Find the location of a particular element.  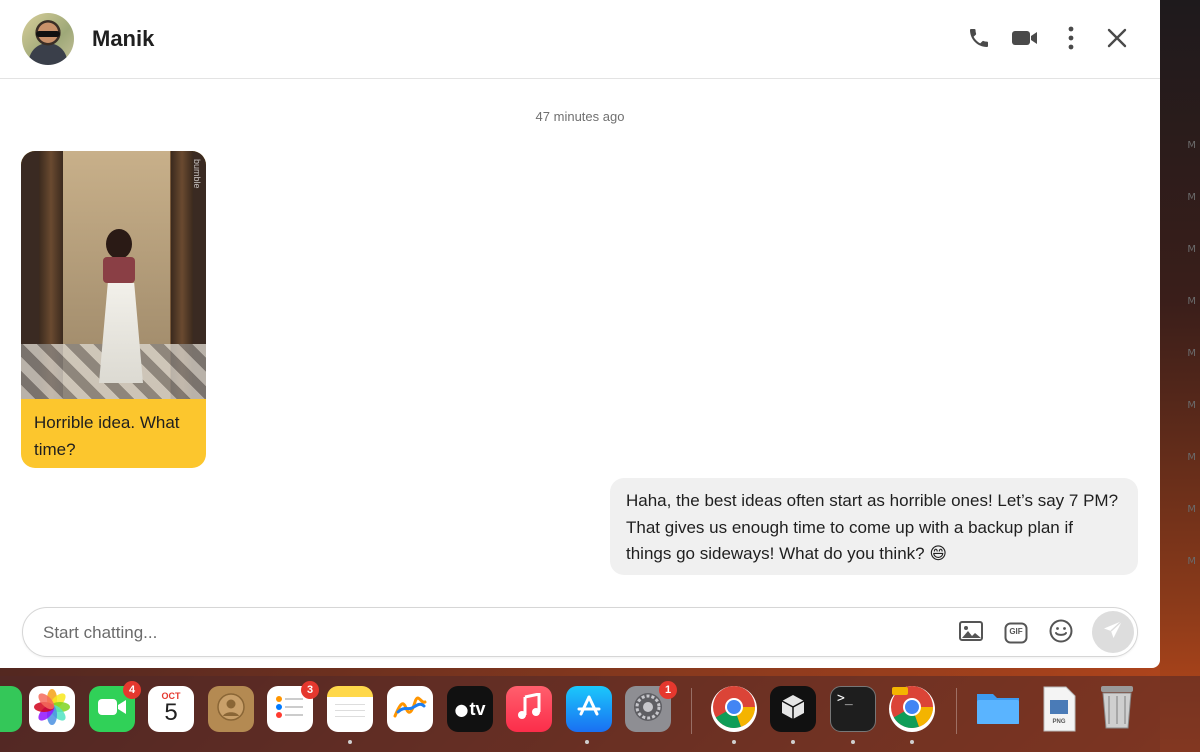

photos-icon is located at coordinates (52, 709).